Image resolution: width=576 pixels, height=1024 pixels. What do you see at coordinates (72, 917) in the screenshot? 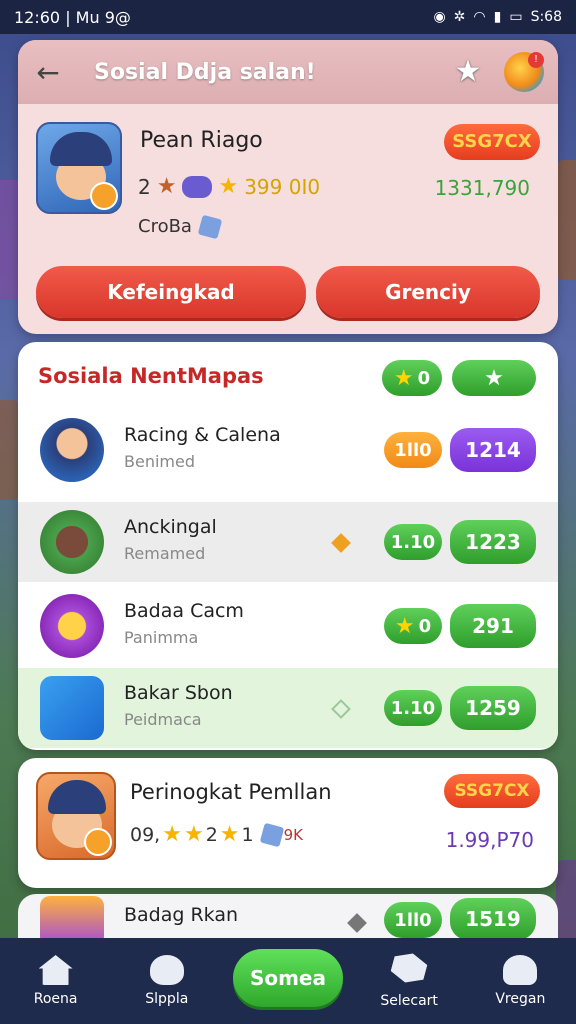
I see `treasure-icon` at bounding box center [72, 917].